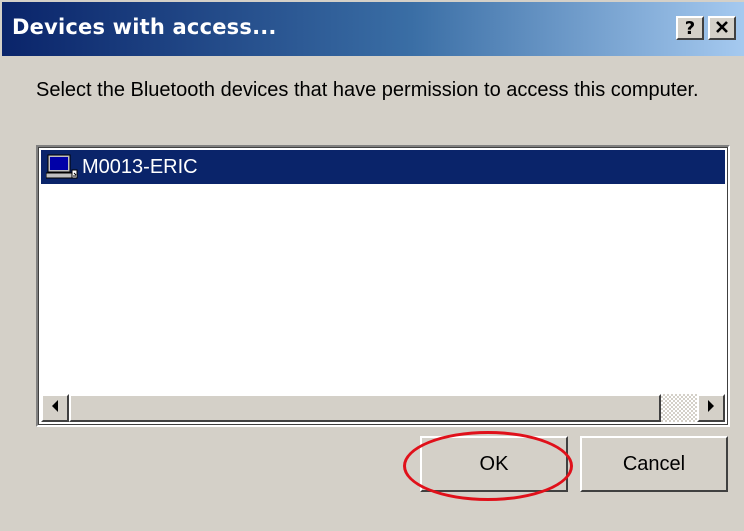 The height and width of the screenshot is (531, 744). Describe the element at coordinates (679, 408) in the screenshot. I see `scroll-track` at that location.